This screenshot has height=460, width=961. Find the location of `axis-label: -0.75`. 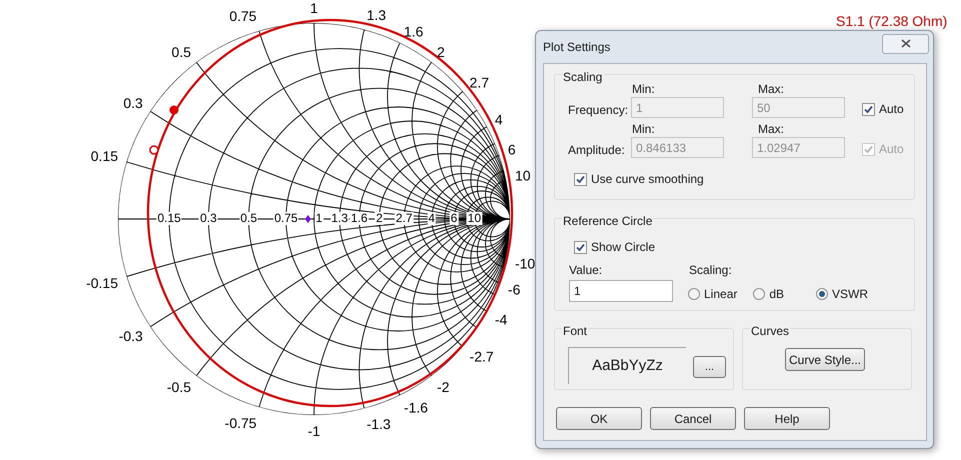

axis-label: -0.75 is located at coordinates (240, 422).